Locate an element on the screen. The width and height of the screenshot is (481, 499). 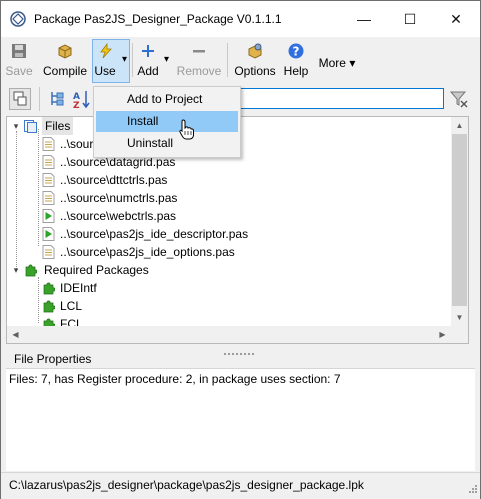
use-button: Use ▾ is located at coordinates (111, 61).